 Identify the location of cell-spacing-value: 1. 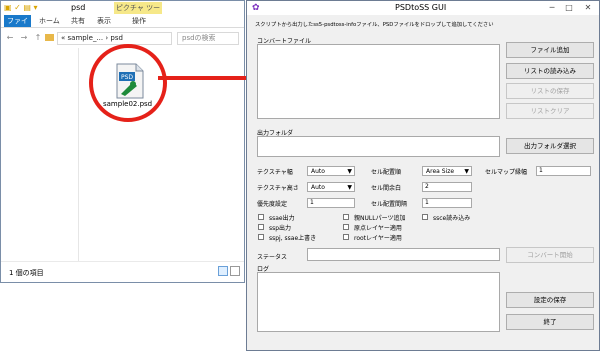
(427, 202).